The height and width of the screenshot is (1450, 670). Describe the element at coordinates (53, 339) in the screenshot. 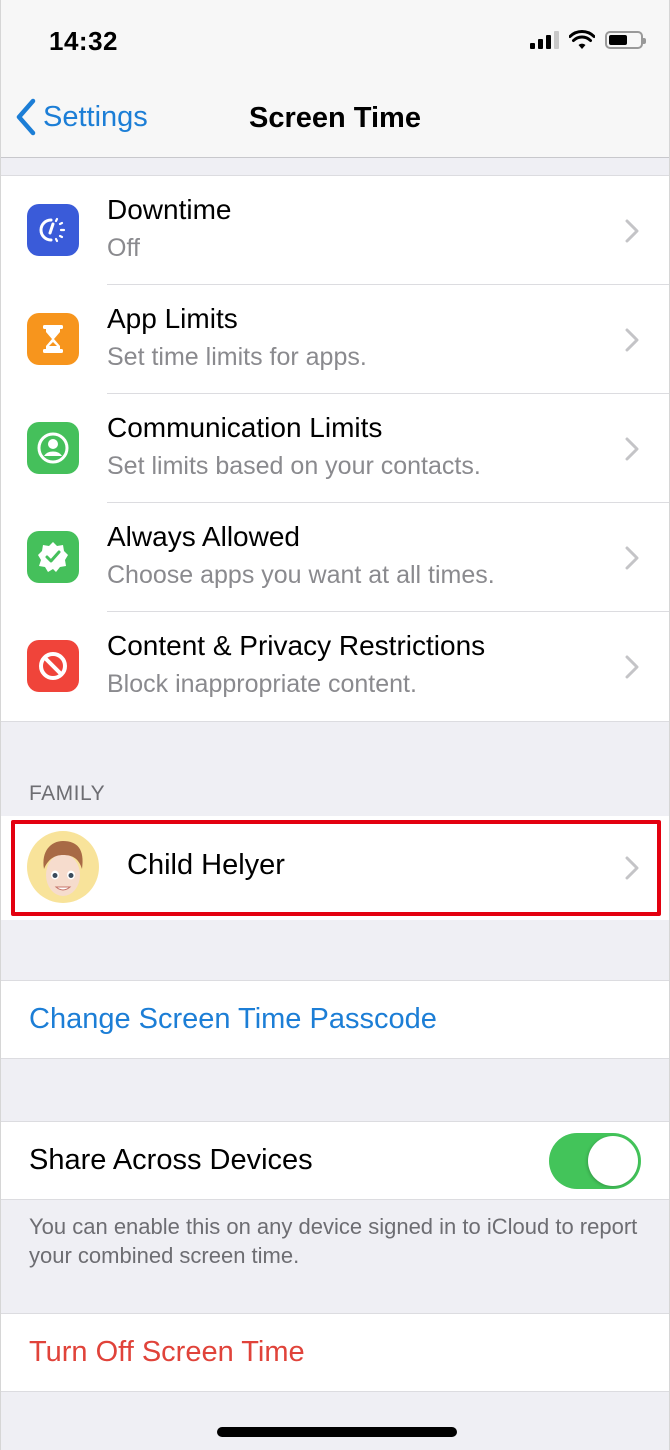

I see `hourglass-icon` at that location.